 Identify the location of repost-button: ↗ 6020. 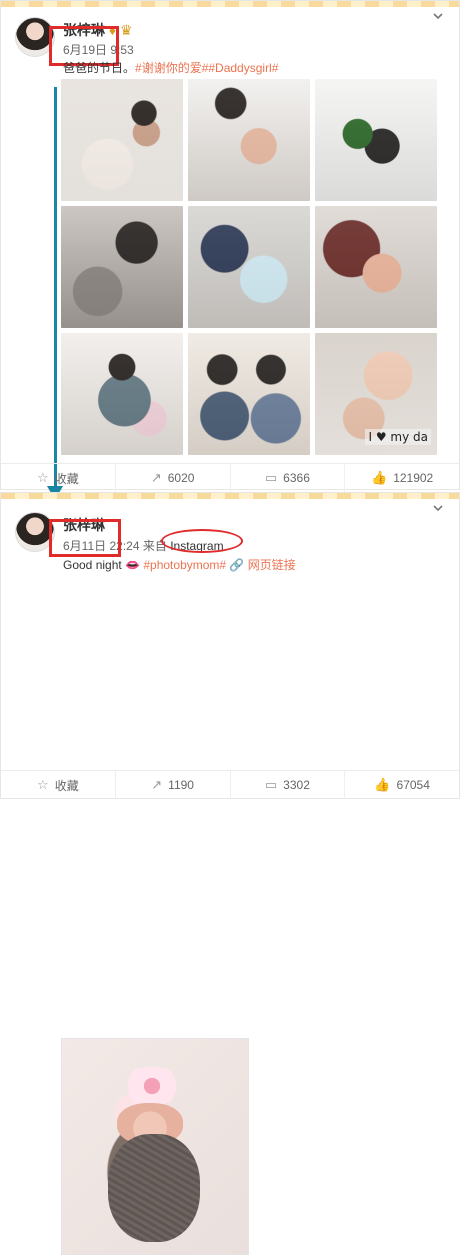
(172, 478).